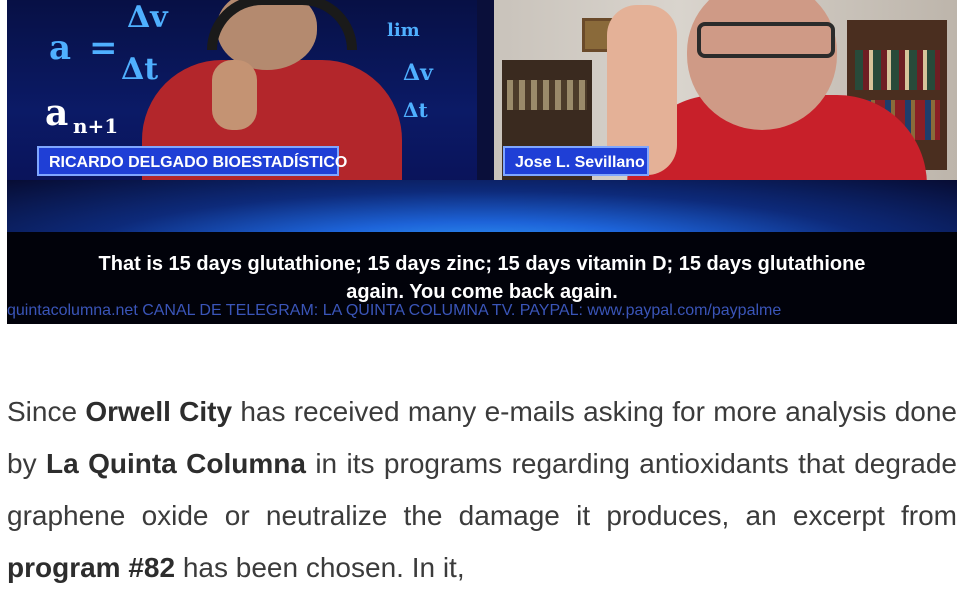  Describe the element at coordinates (547, 95) in the screenshot. I see `books-left` at that location.